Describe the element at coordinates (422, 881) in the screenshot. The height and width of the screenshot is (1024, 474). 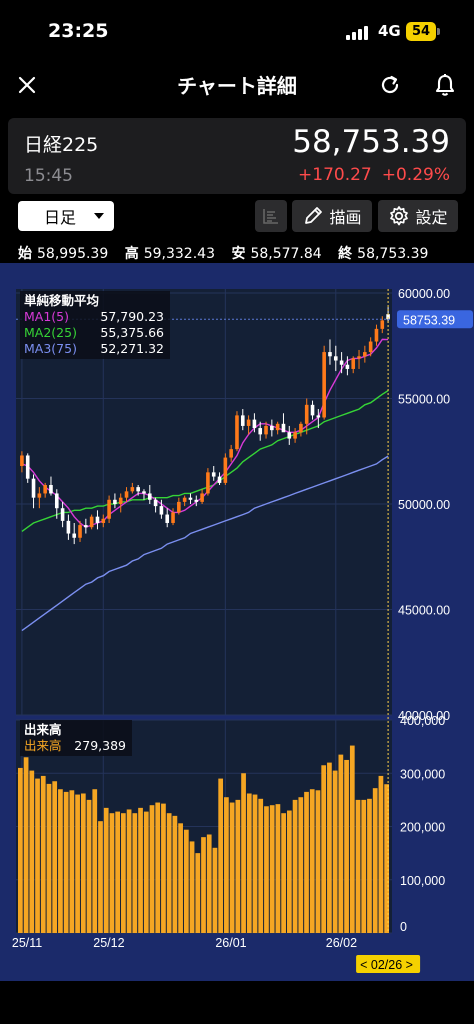
I see `volume-tick-label: 100,000` at that location.